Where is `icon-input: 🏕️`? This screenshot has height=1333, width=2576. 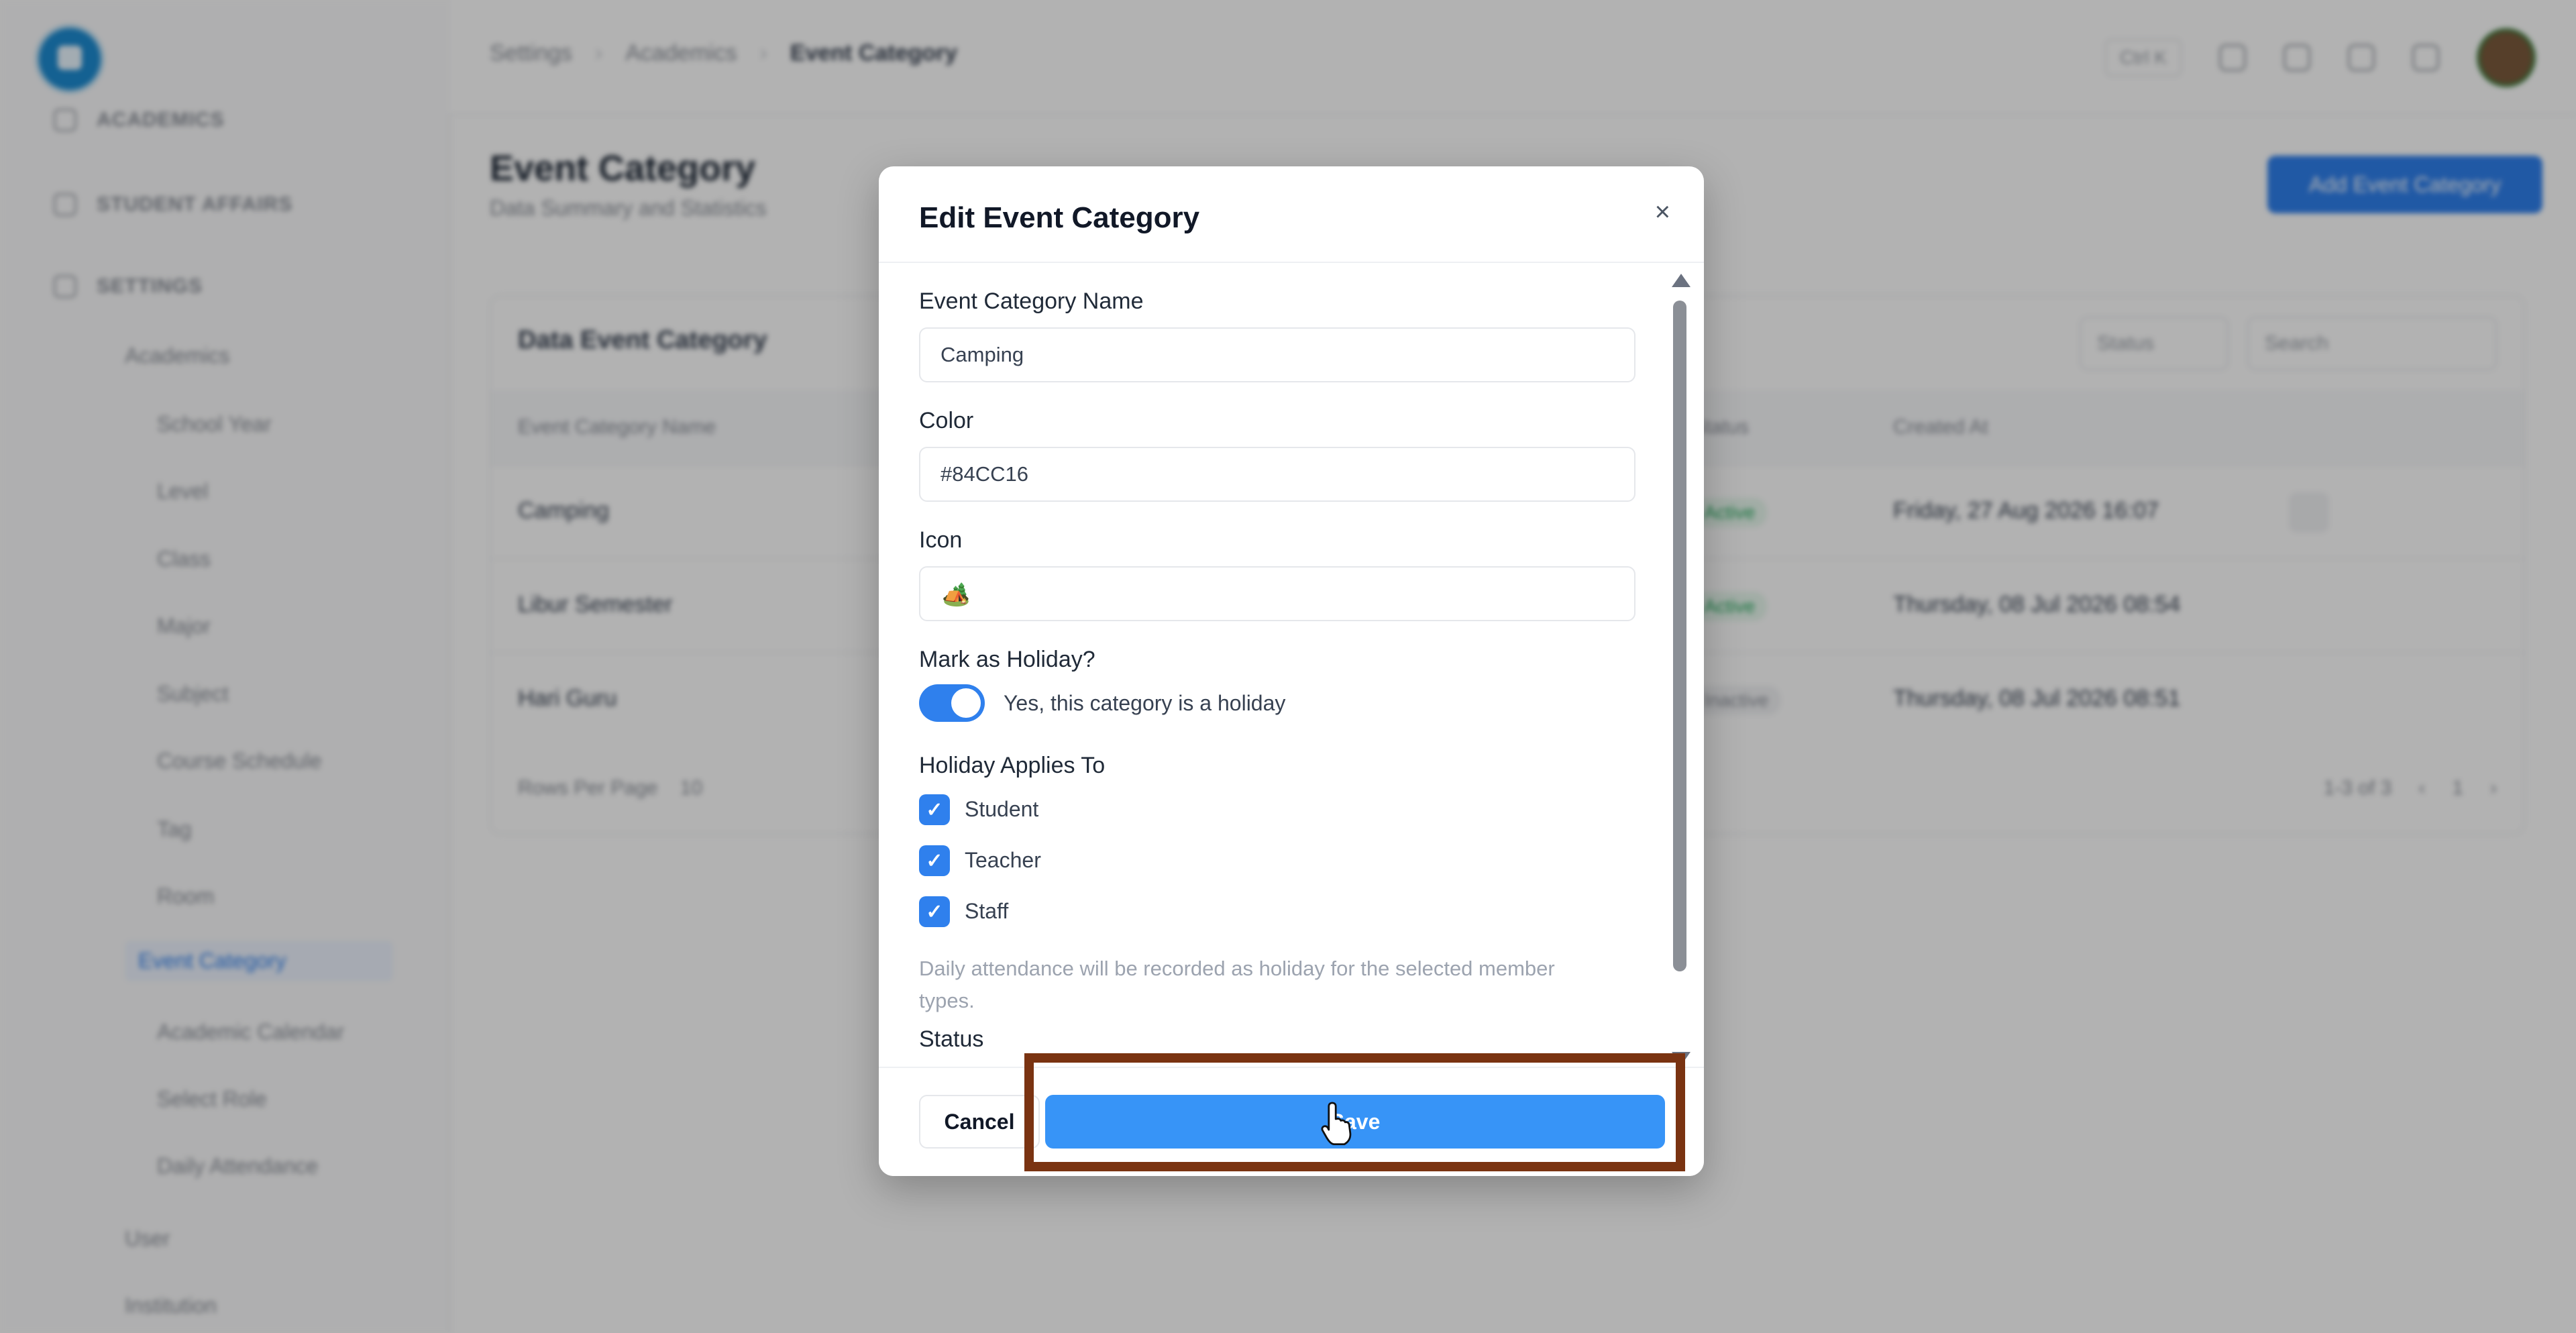
icon-input: 🏕️ is located at coordinates (1277, 593).